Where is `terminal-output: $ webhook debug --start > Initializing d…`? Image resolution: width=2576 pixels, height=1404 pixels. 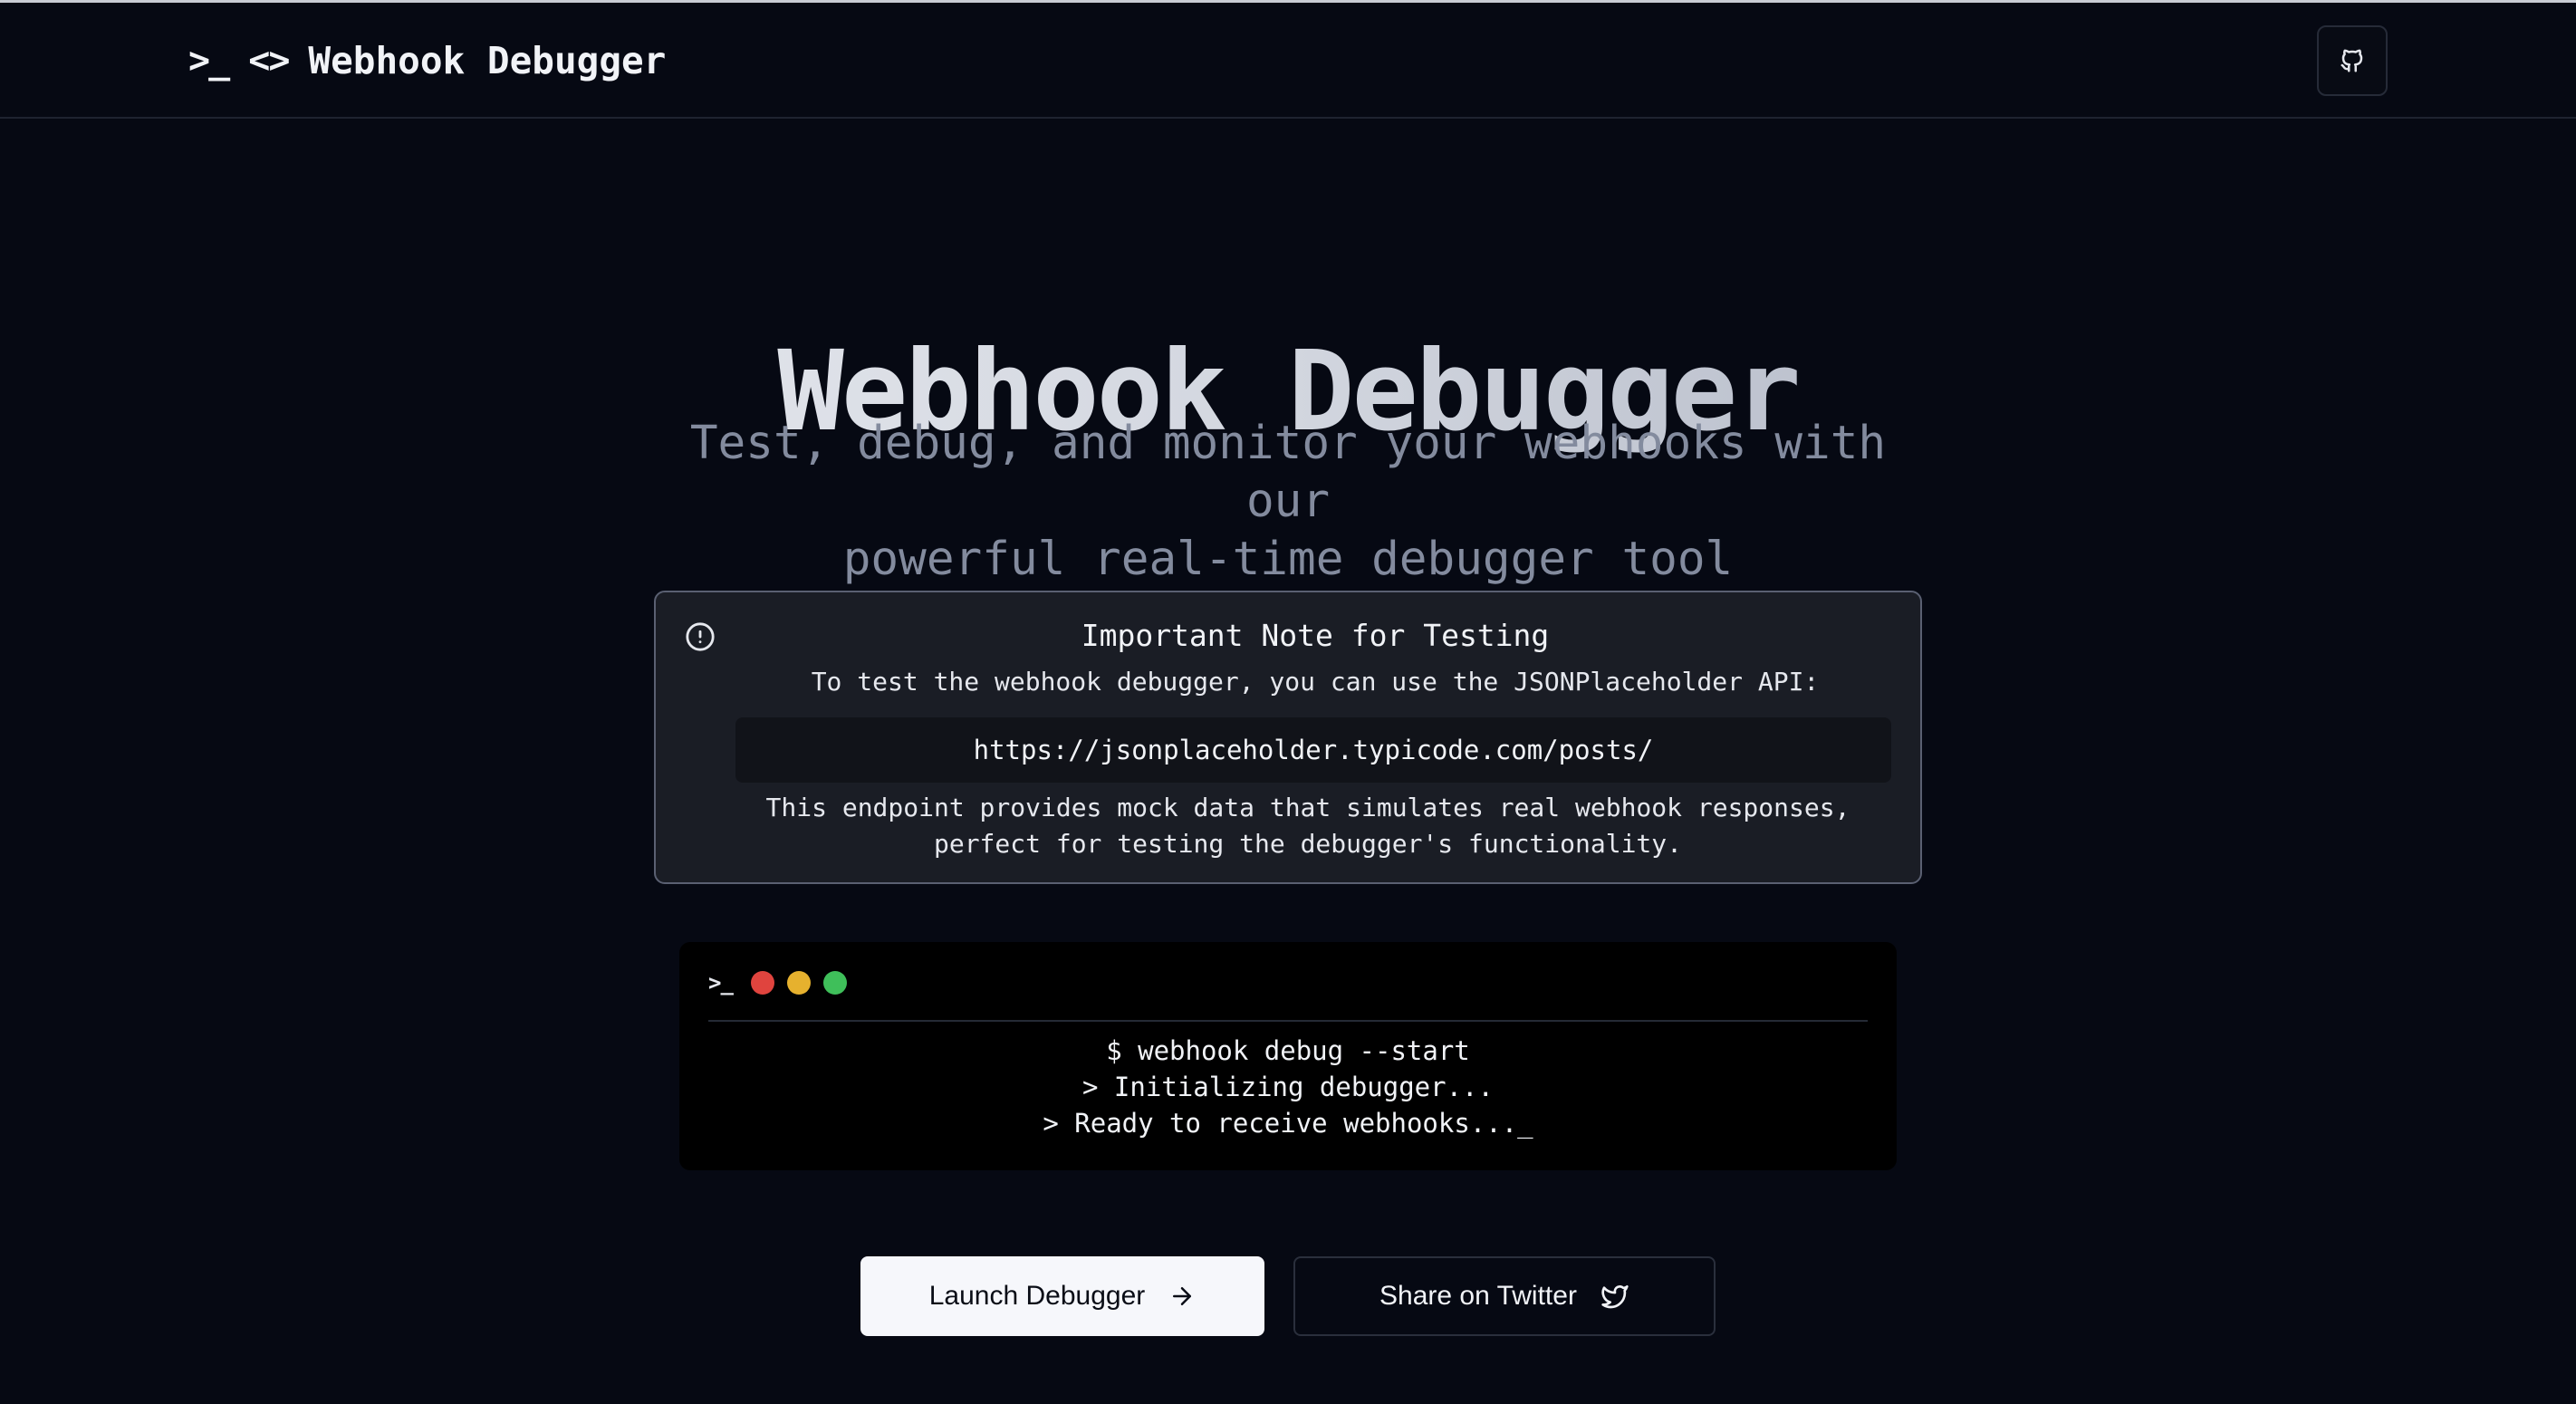 terminal-output: $ webhook debug --start > Initializing d… is located at coordinates (1288, 1087).